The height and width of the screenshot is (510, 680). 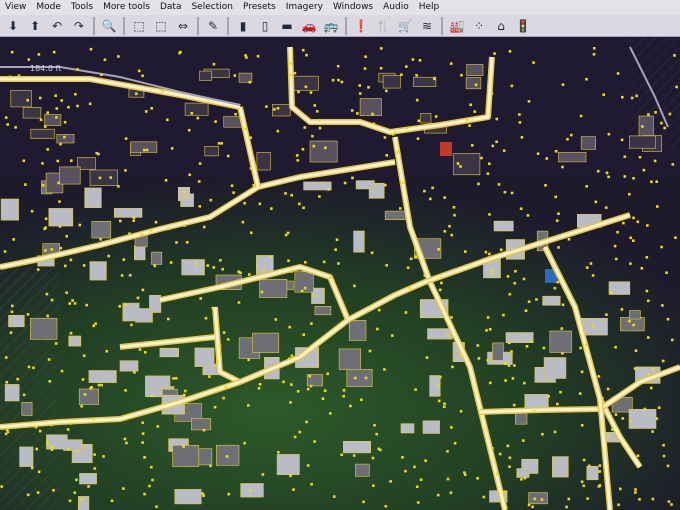 What do you see at coordinates (501, 26) in the screenshot?
I see `home-icon: ⌂` at bounding box center [501, 26].